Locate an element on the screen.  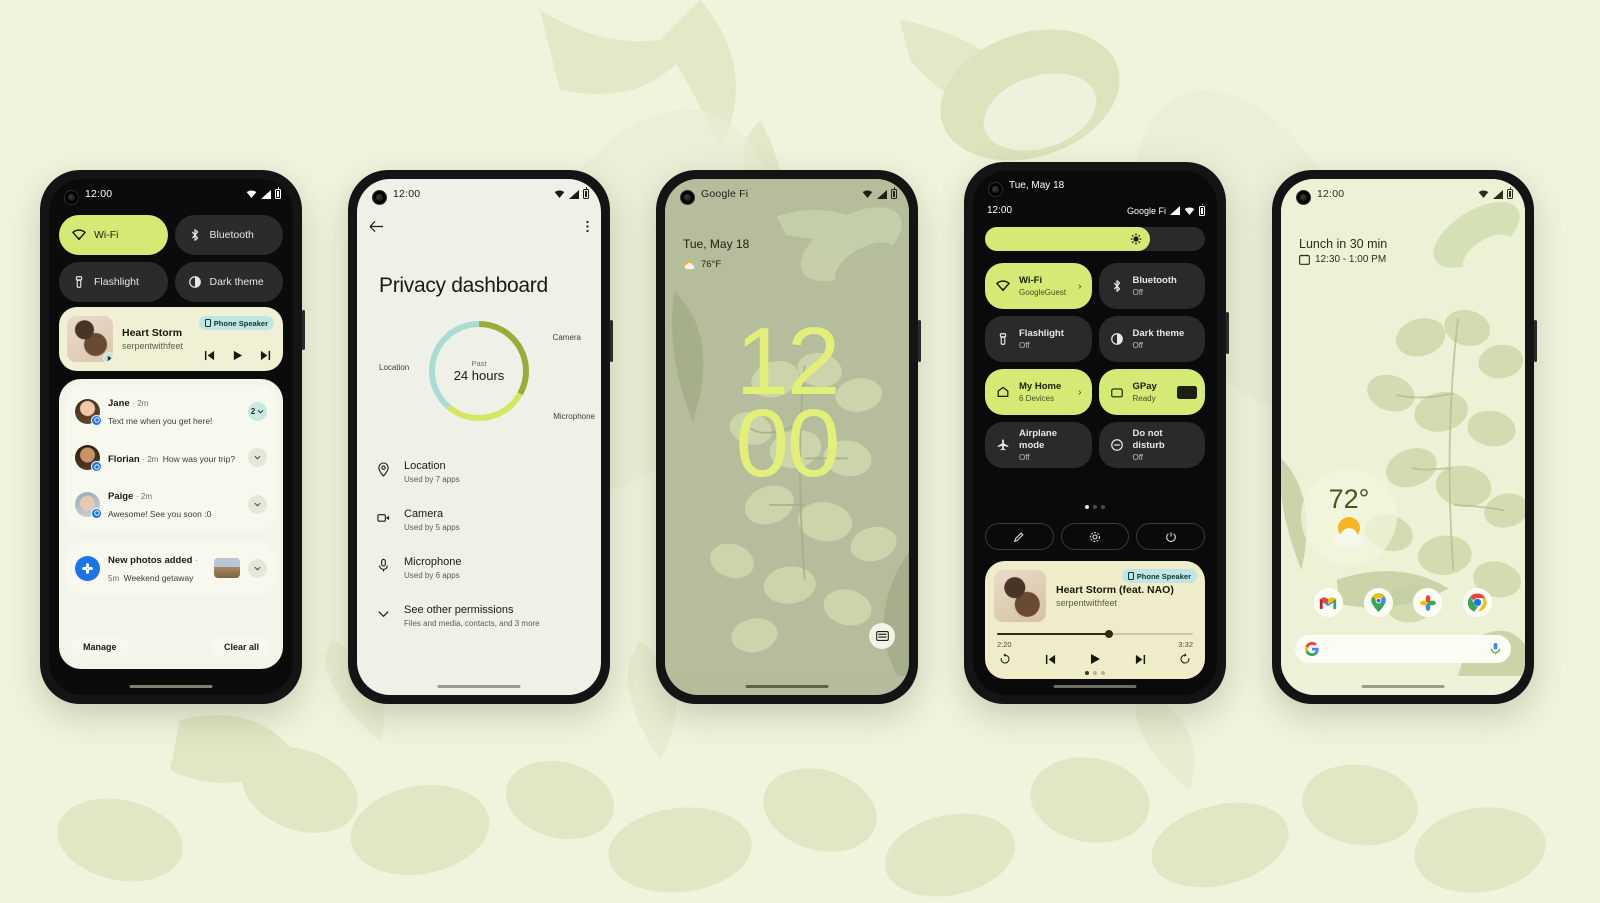
qs-tile-wifi: Wi-Fi is located at coordinates (113, 235).